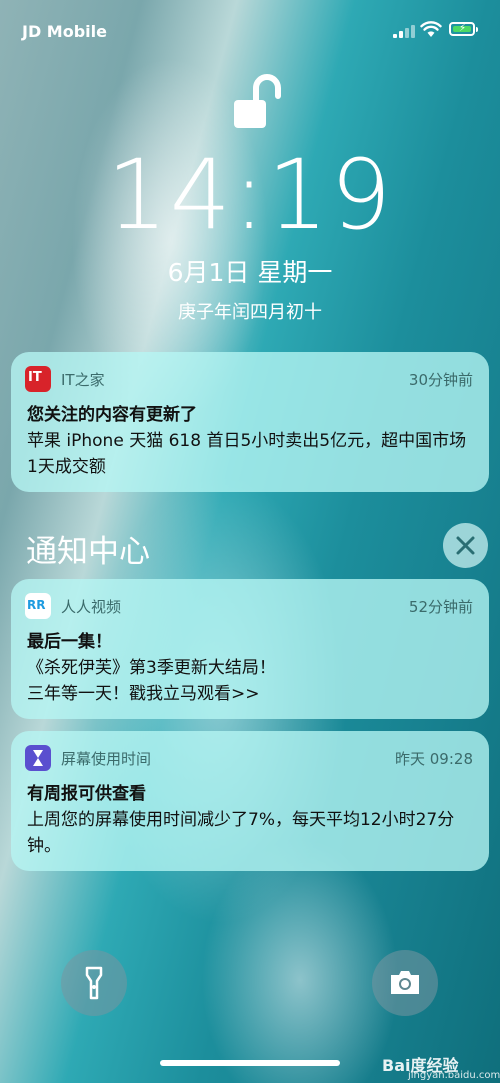 Image resolution: width=500 pixels, height=1083 pixels. I want to click on clear-notifications-button, so click(465, 545).